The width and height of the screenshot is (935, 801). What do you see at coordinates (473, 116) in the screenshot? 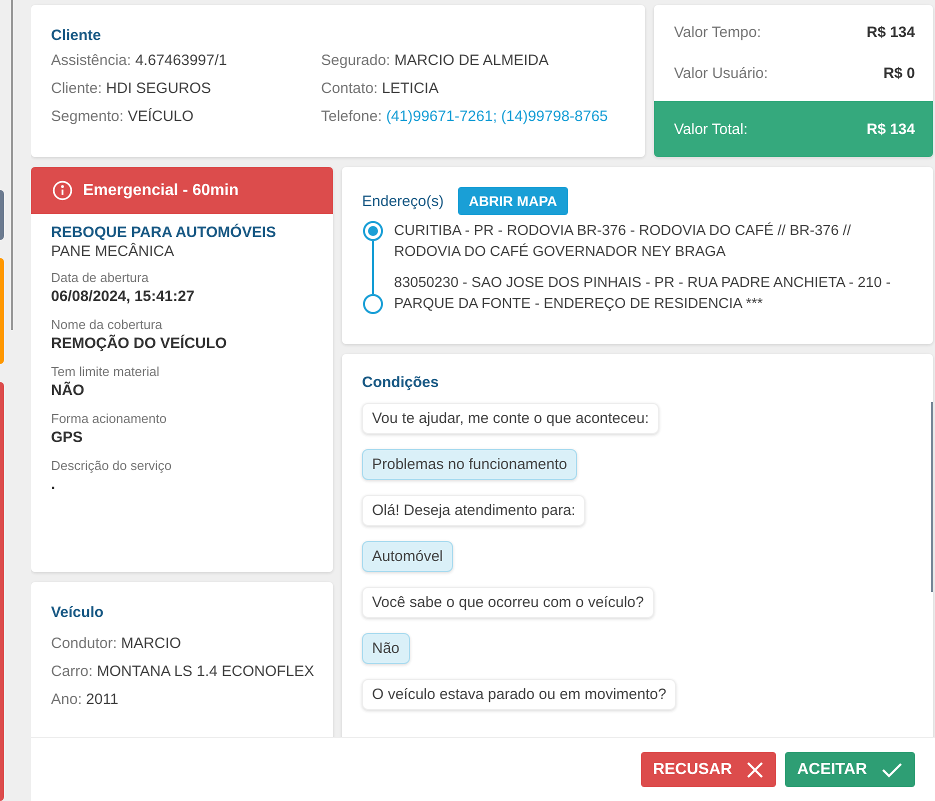
I see `client-field: Telefone: (41)99671-7261; (14)99798-8765` at bounding box center [473, 116].